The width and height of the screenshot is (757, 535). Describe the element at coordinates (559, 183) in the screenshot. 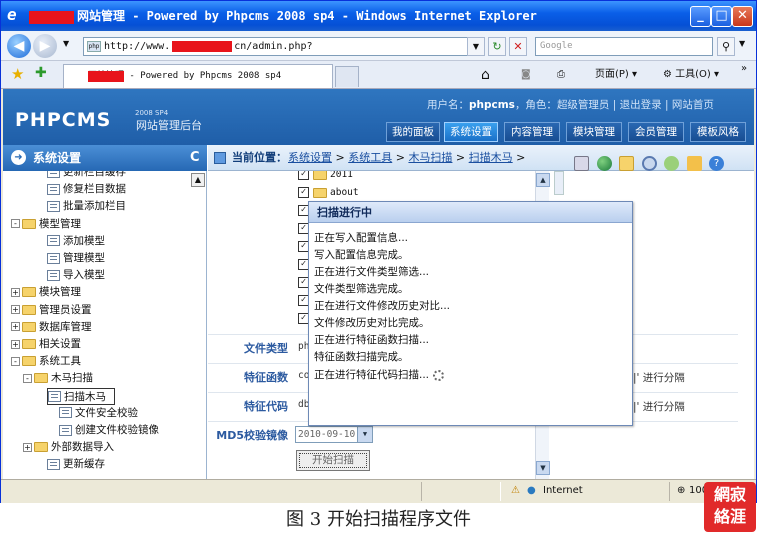

I see `file-list-scrollbar` at that location.